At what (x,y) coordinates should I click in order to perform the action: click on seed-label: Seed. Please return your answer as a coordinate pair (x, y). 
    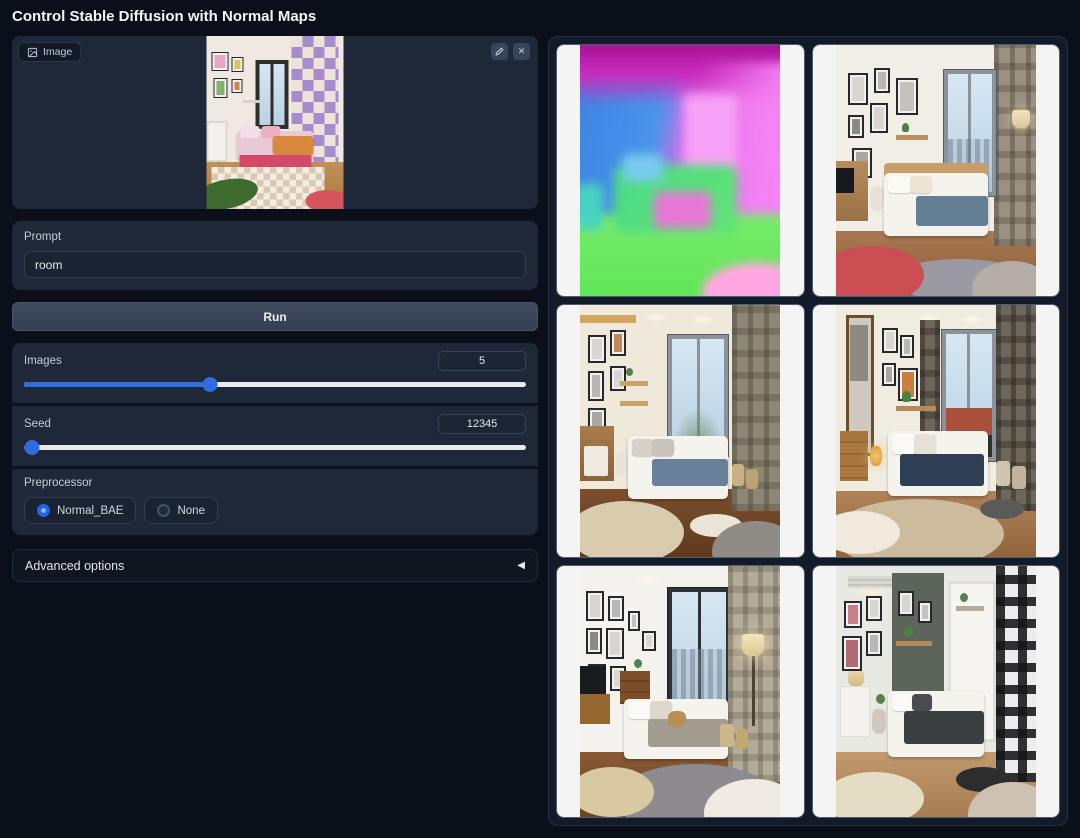
    Looking at the image, I should click on (37, 424).